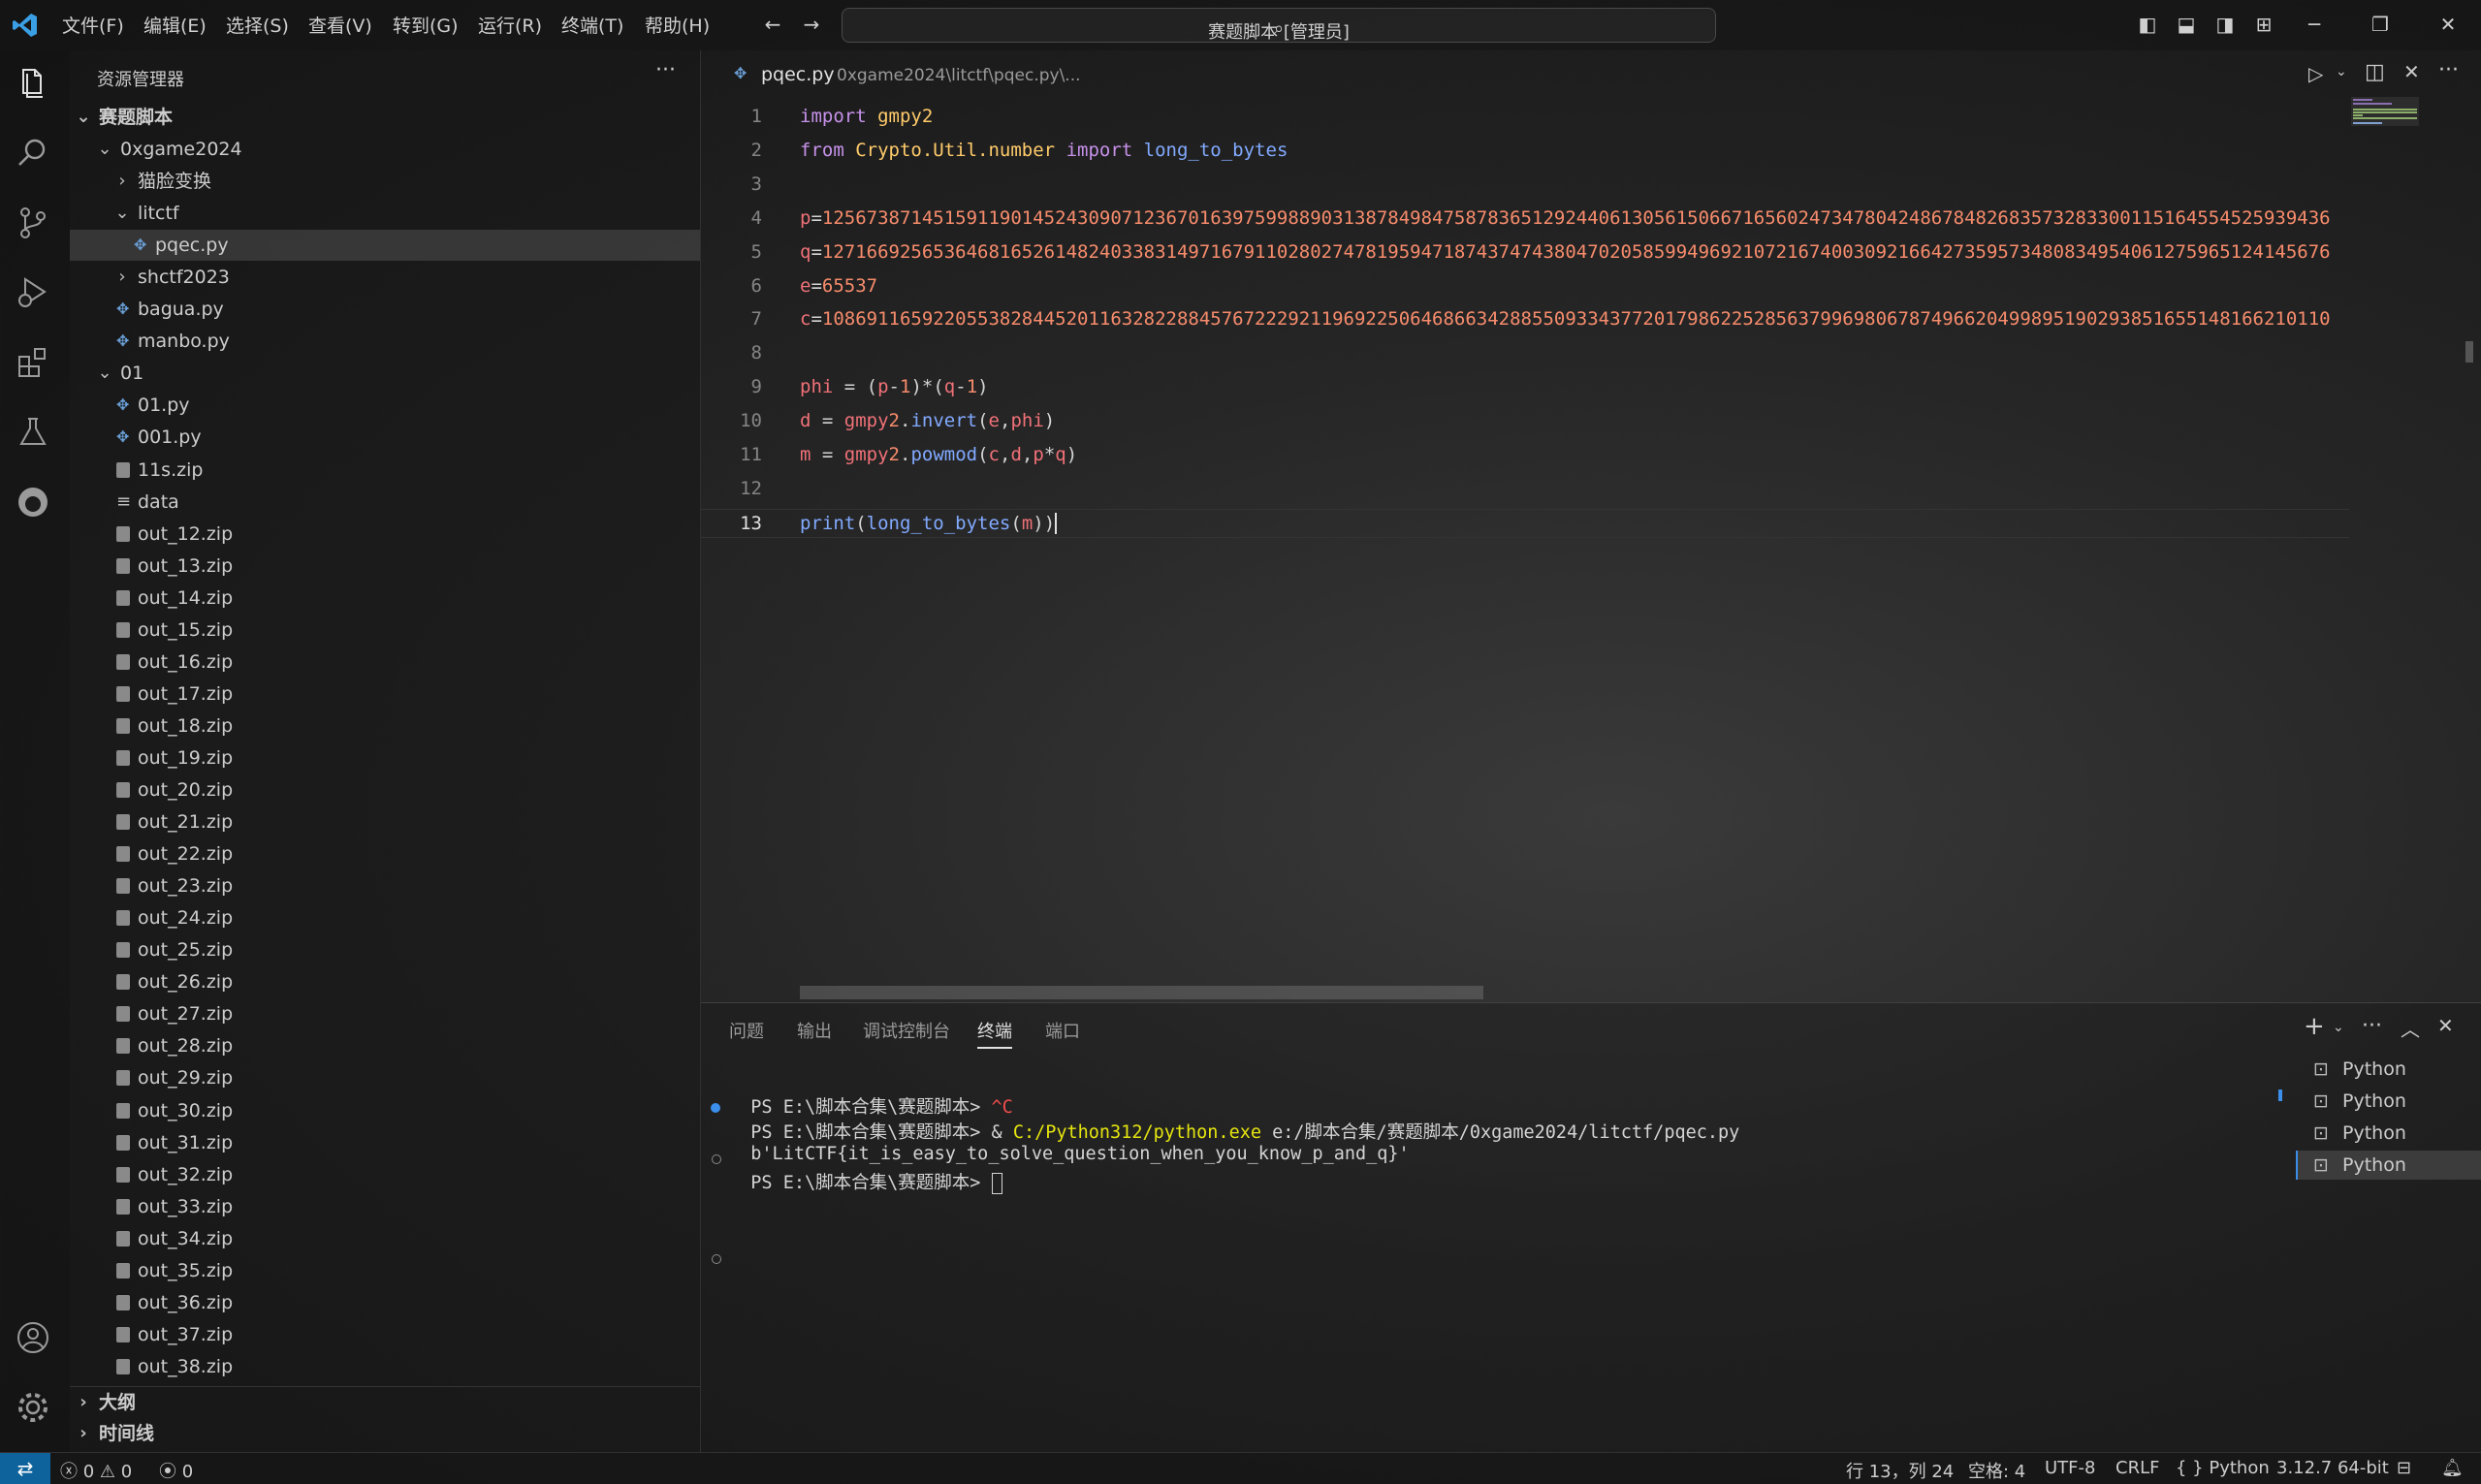 The image size is (2481, 1484). I want to click on tree-file: out_28.zip, so click(385, 1045).